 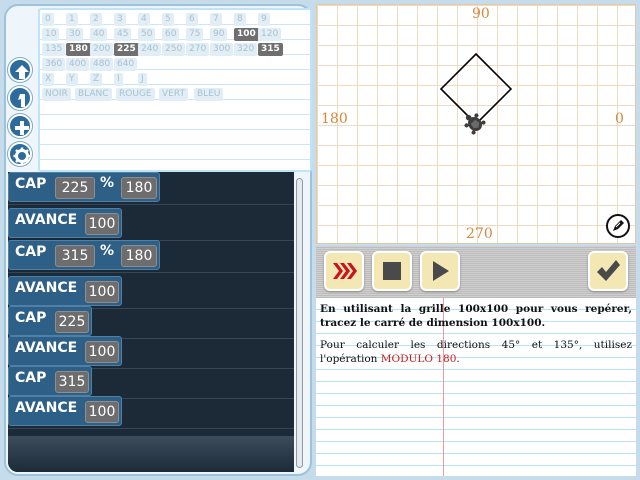 I want to click on palette-token: 45, so click(x=123, y=34).